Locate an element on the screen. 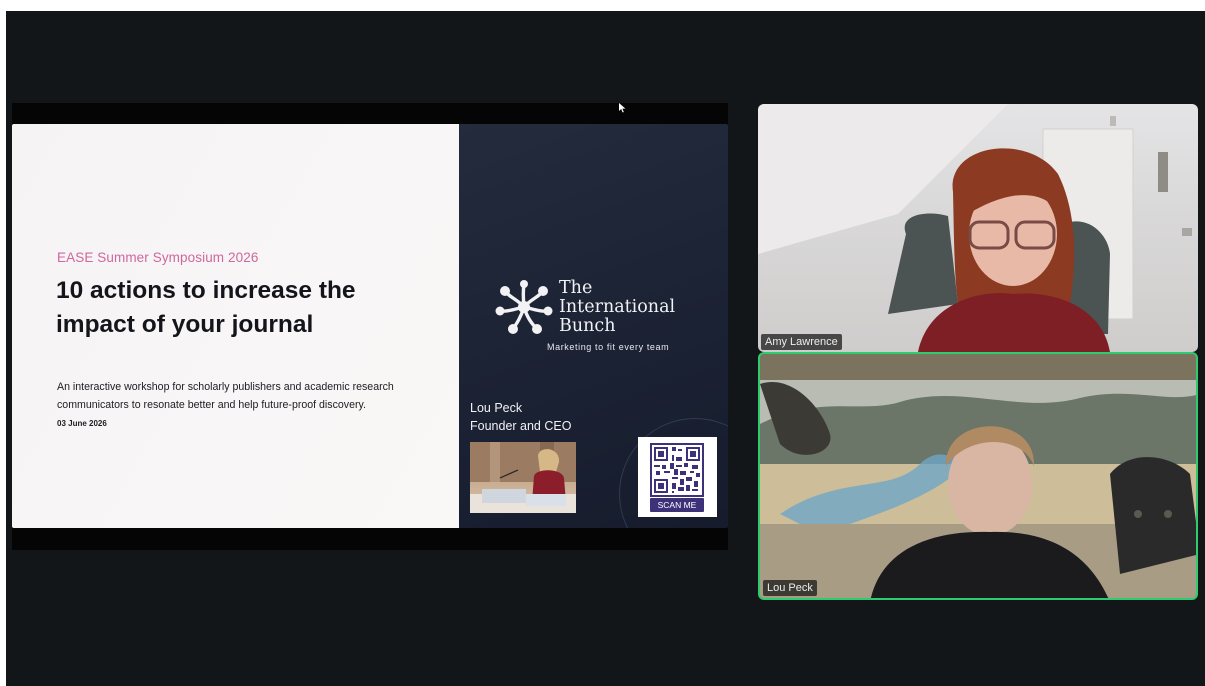  event-kicker: EASE Summer Symposium 2026 is located at coordinates (158, 257).